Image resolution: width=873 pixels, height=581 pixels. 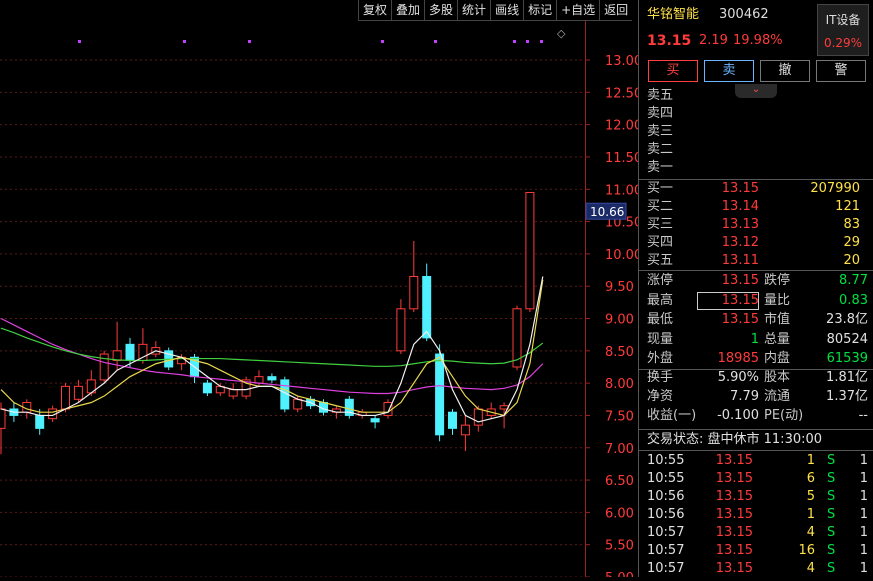 What do you see at coordinates (660, 131) in the screenshot?
I see `level-label: 卖三` at bounding box center [660, 131].